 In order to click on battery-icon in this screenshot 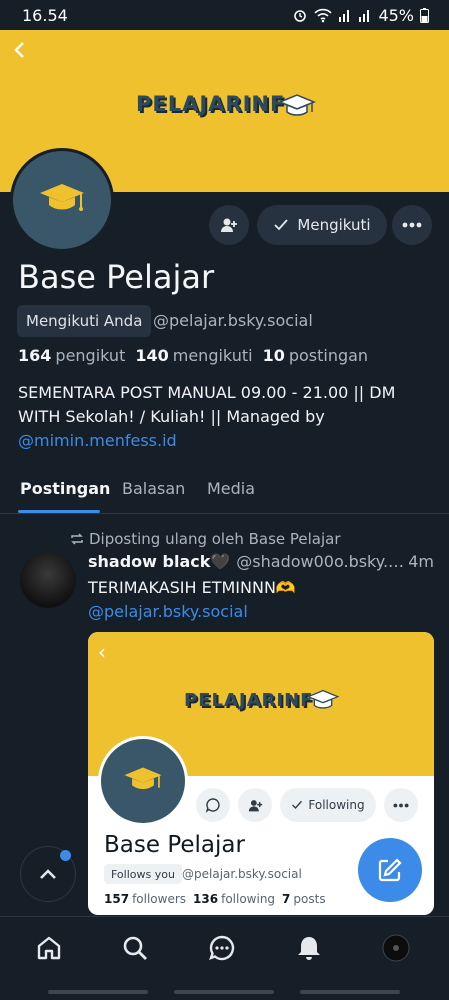, I will do `click(424, 15)`.